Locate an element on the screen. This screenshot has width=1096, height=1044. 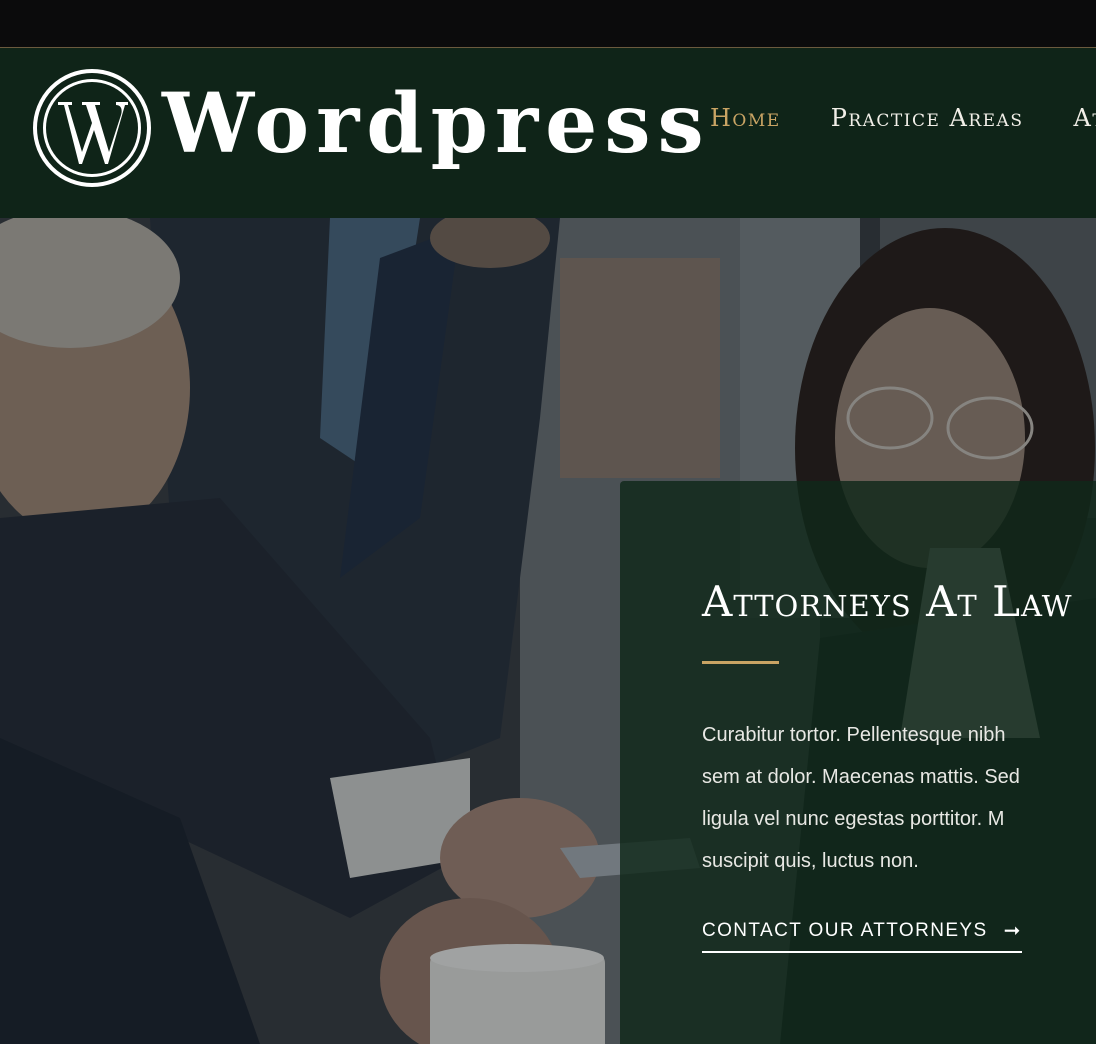
hero-title: Attorneys At Law is located at coordinates (887, 601).